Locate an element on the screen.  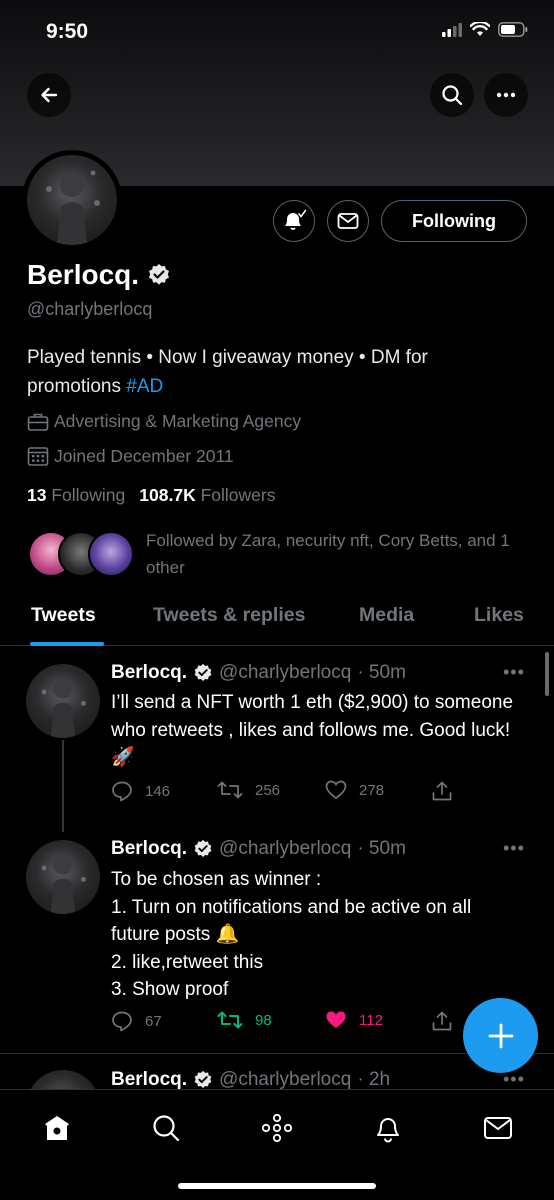
profile-name: Berlocq. is located at coordinates (83, 274).